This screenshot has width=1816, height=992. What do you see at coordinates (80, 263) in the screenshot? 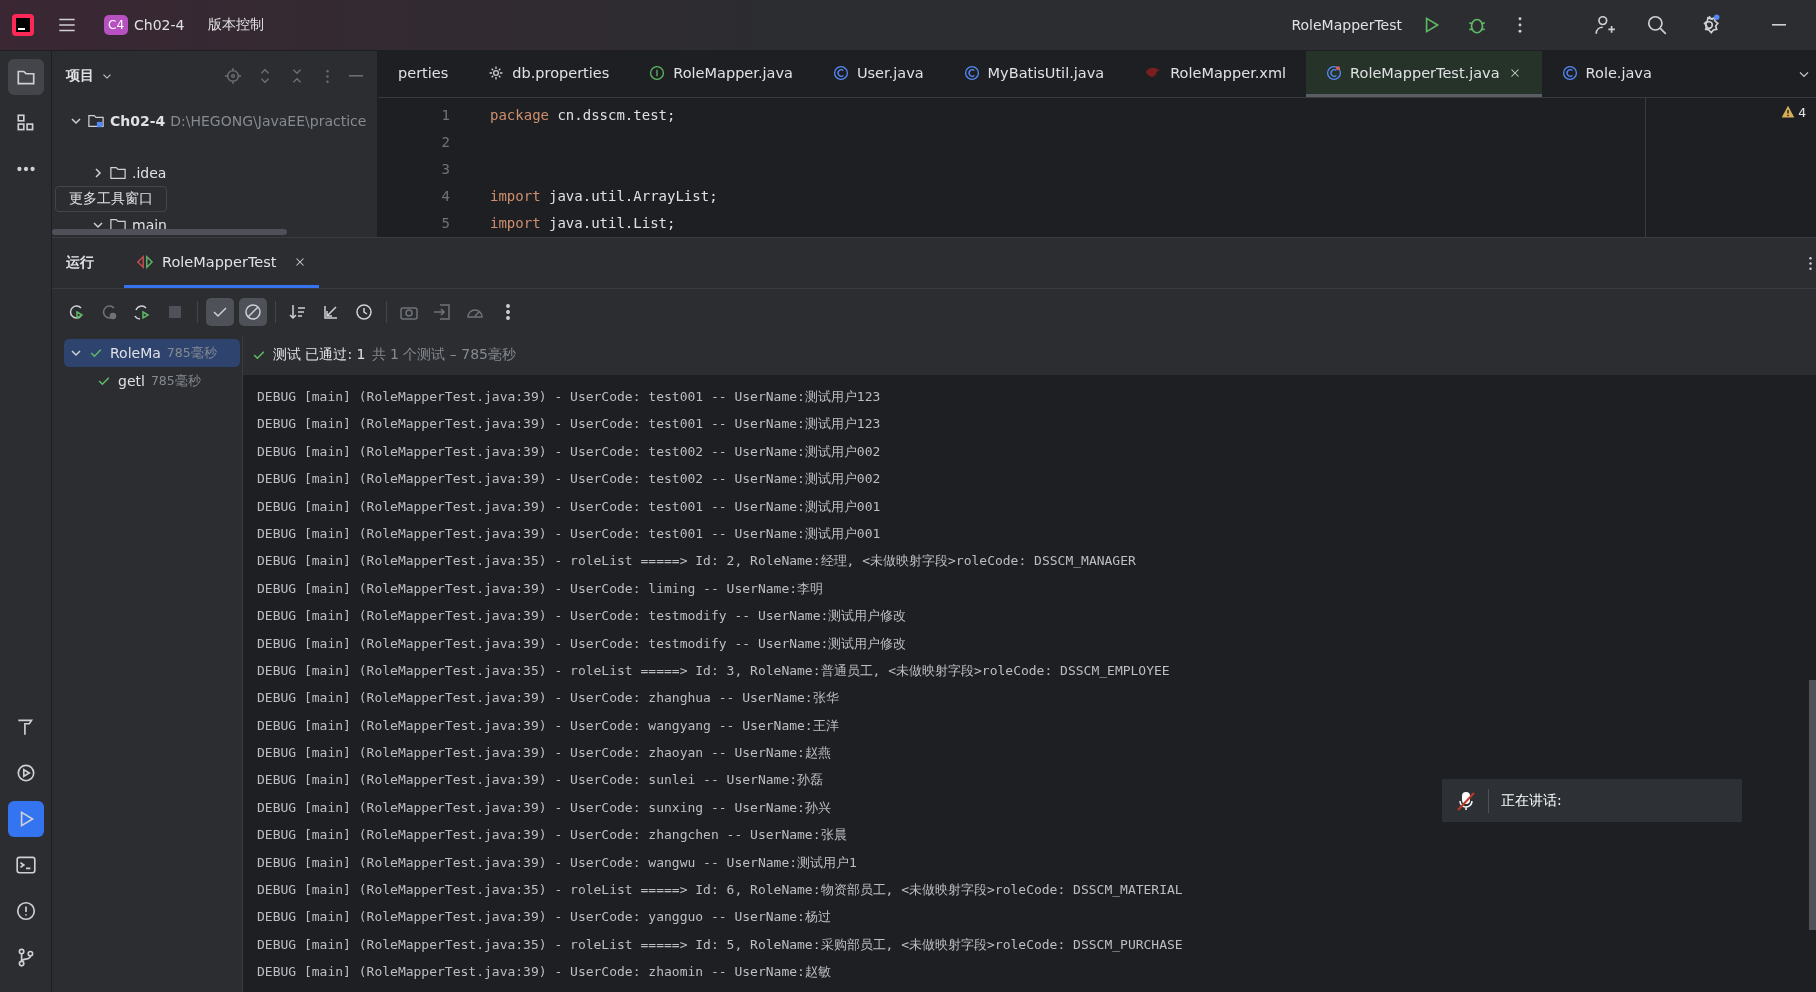
I see `run-panel-title: 运行` at bounding box center [80, 263].